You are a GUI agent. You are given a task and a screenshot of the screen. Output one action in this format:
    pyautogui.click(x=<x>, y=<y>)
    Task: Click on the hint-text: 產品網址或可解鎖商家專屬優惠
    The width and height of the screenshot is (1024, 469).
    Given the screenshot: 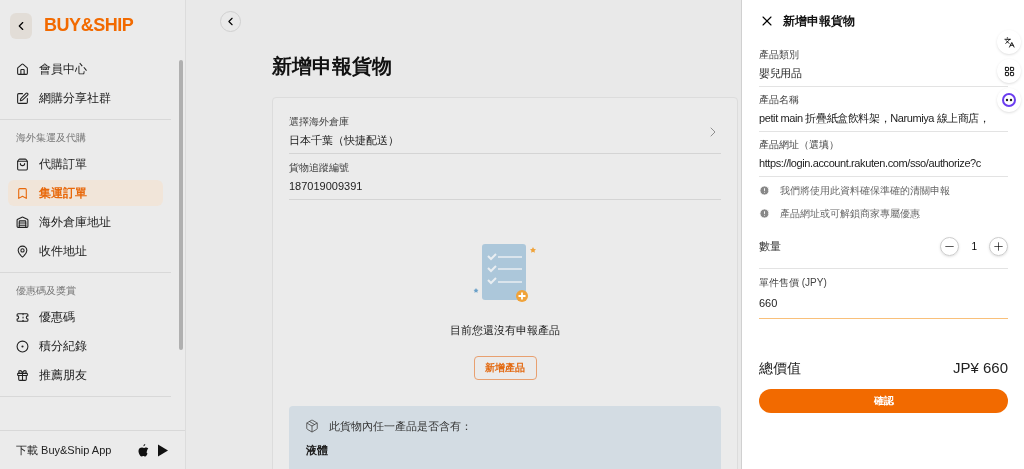 What is the action you would take?
    pyautogui.click(x=850, y=214)
    